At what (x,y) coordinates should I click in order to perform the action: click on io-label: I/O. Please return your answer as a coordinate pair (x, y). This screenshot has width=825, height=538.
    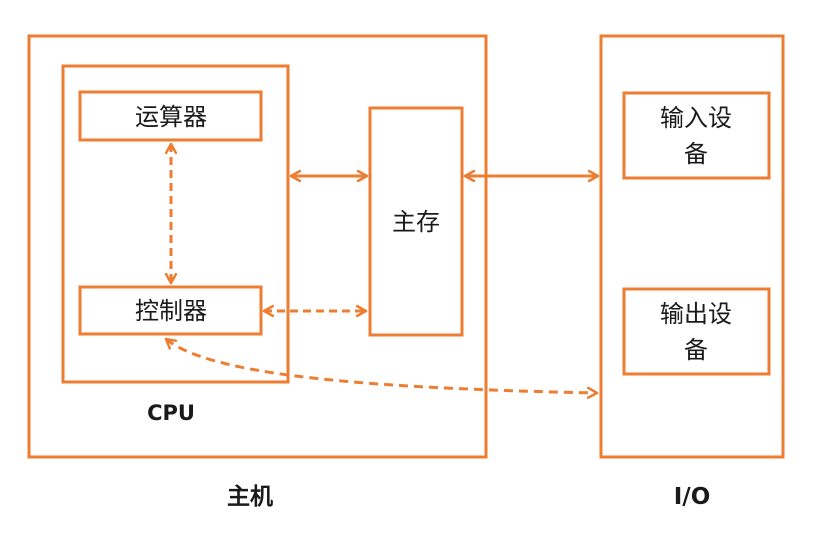
    Looking at the image, I should click on (692, 497).